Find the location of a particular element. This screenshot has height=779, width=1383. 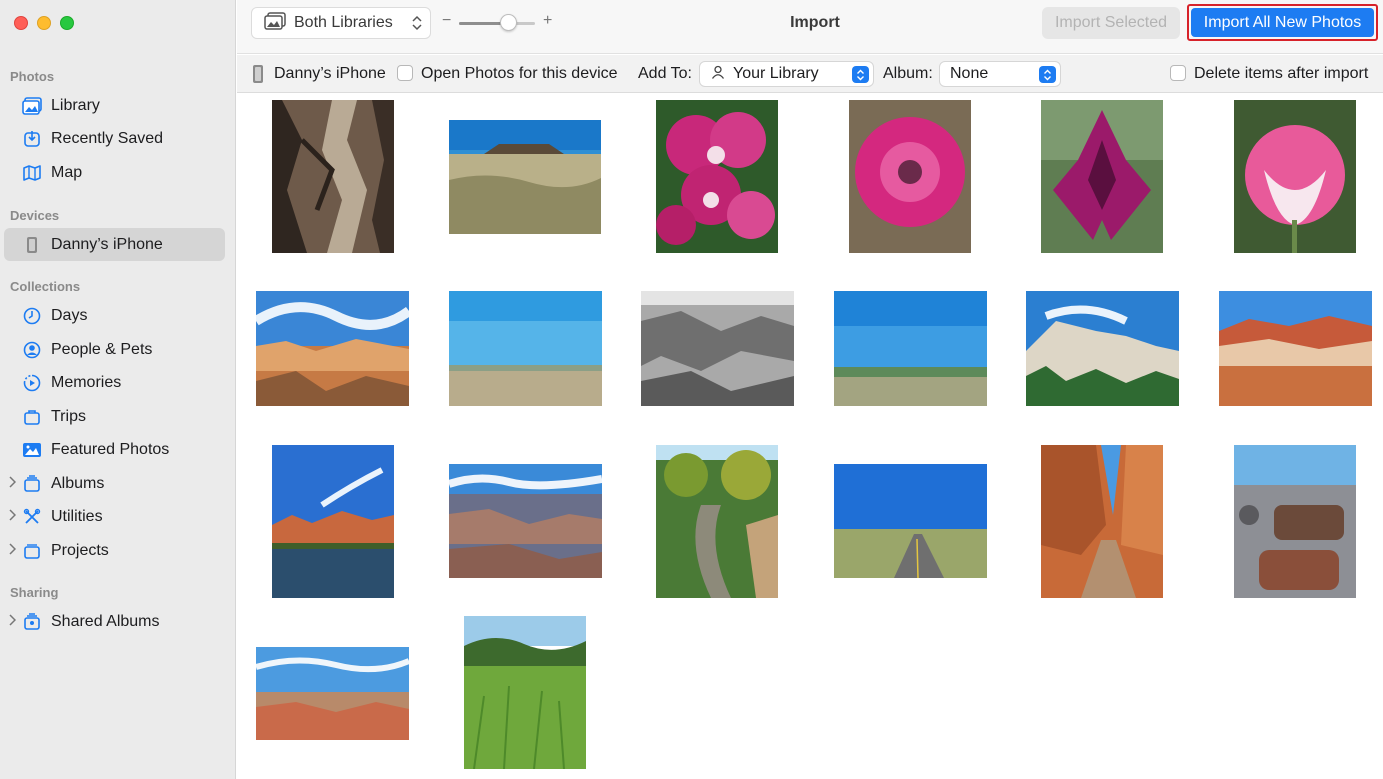

open-photos-label: Open Photos for this device is located at coordinates (519, 74).